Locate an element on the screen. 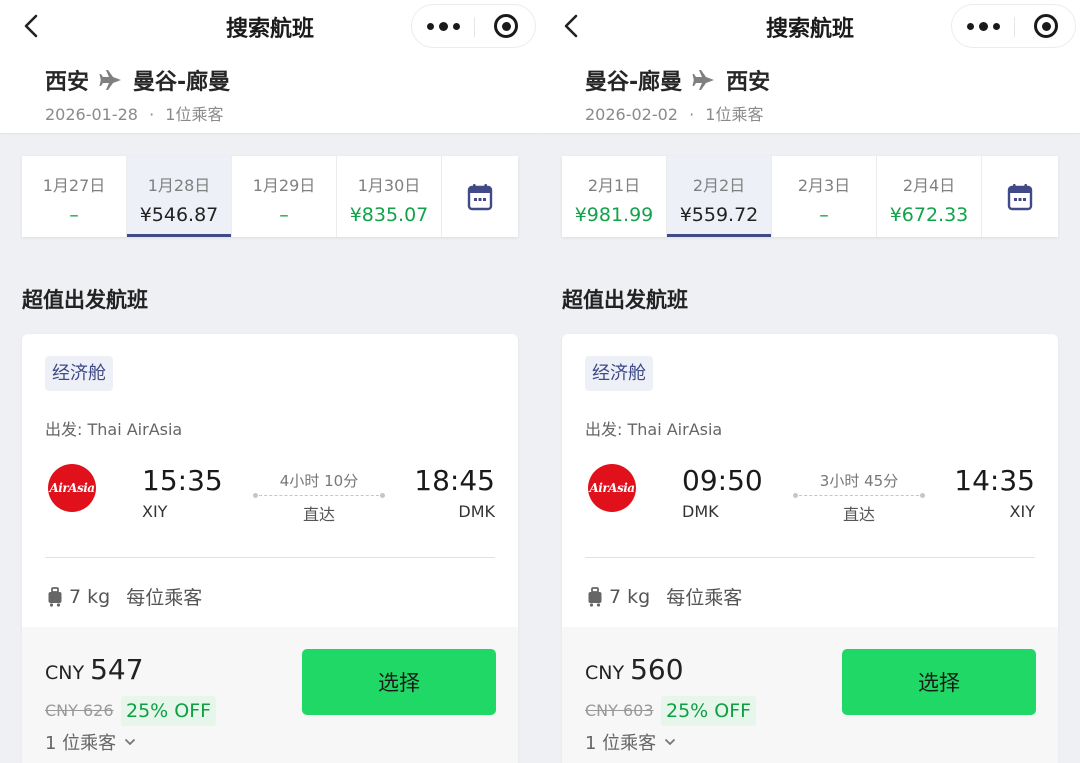 This screenshot has width=1080, height=763. date-option-selected: 2月2日 ¥559.72 is located at coordinates (719, 196).